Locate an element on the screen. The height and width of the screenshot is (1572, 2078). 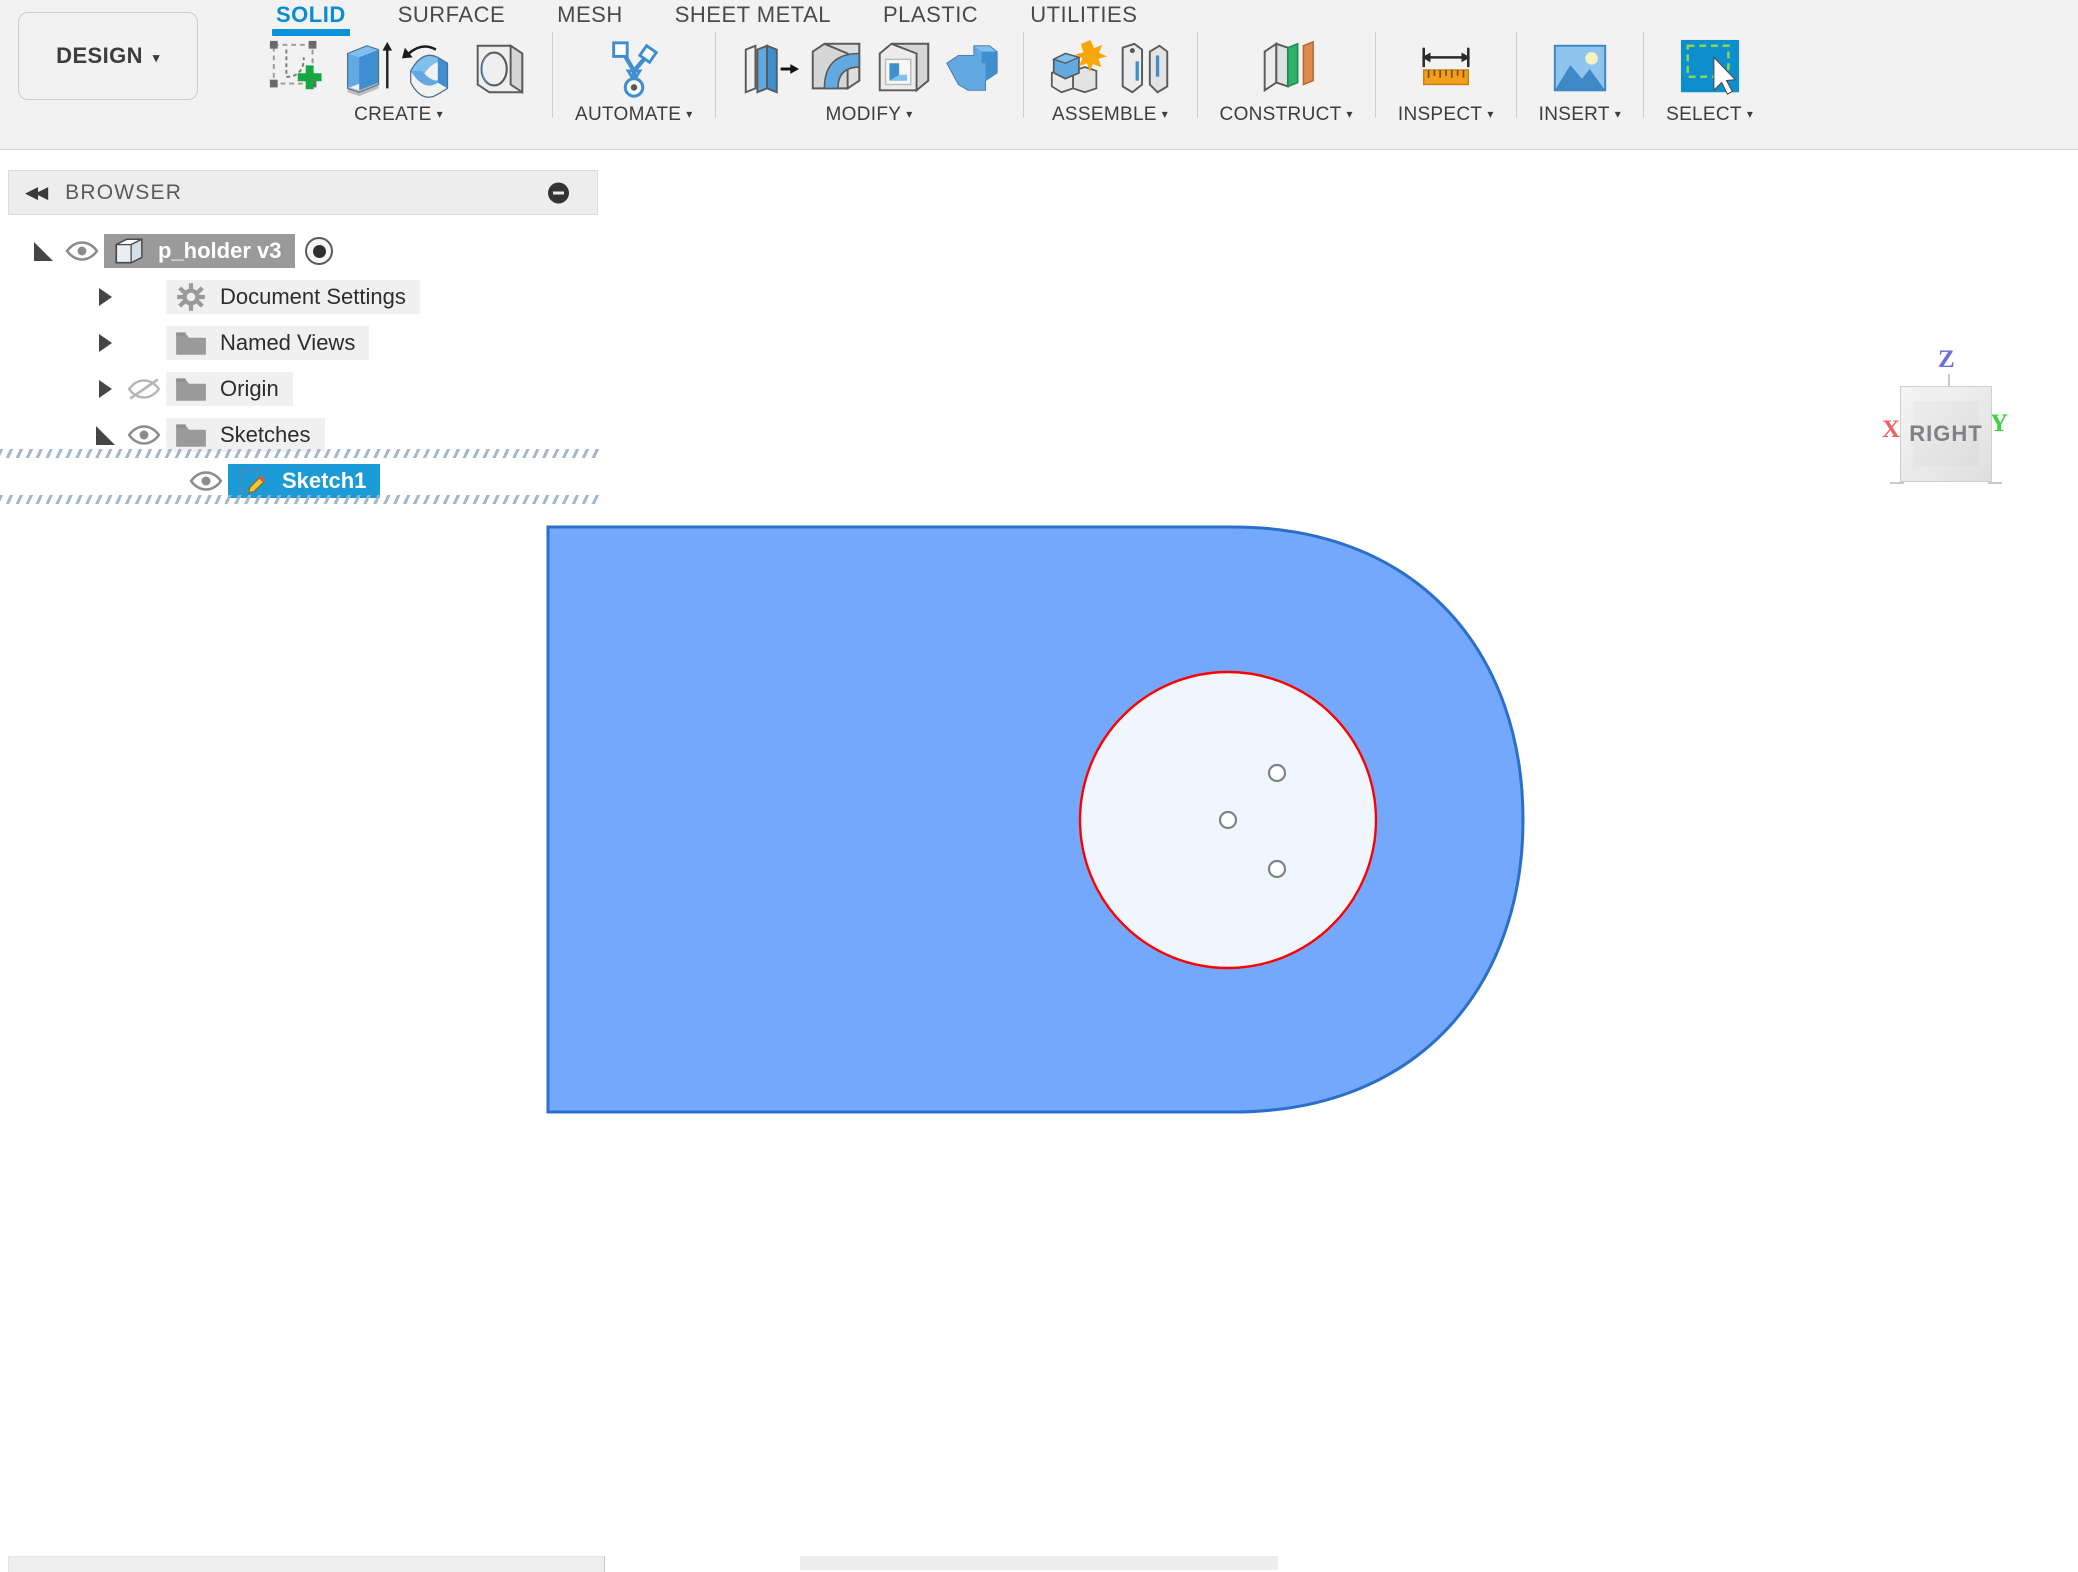
tree-node-sketch1: Sketch1 is located at coordinates (300, 481).